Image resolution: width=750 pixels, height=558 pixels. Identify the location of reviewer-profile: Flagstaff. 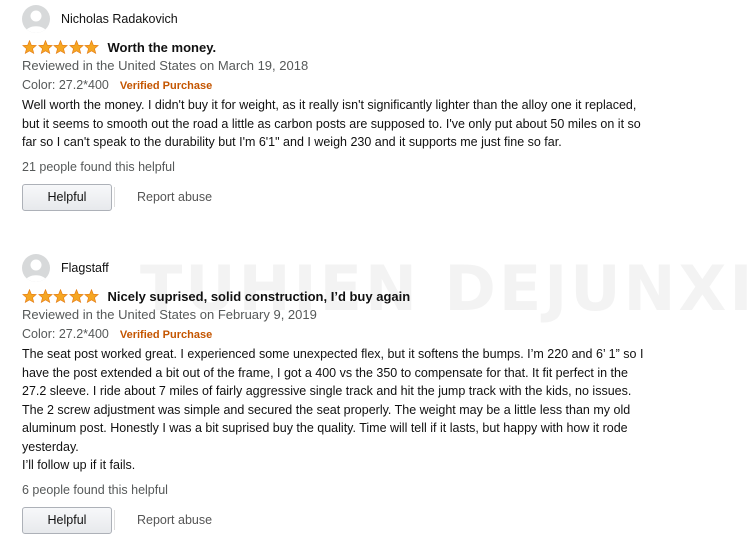
(372, 268).